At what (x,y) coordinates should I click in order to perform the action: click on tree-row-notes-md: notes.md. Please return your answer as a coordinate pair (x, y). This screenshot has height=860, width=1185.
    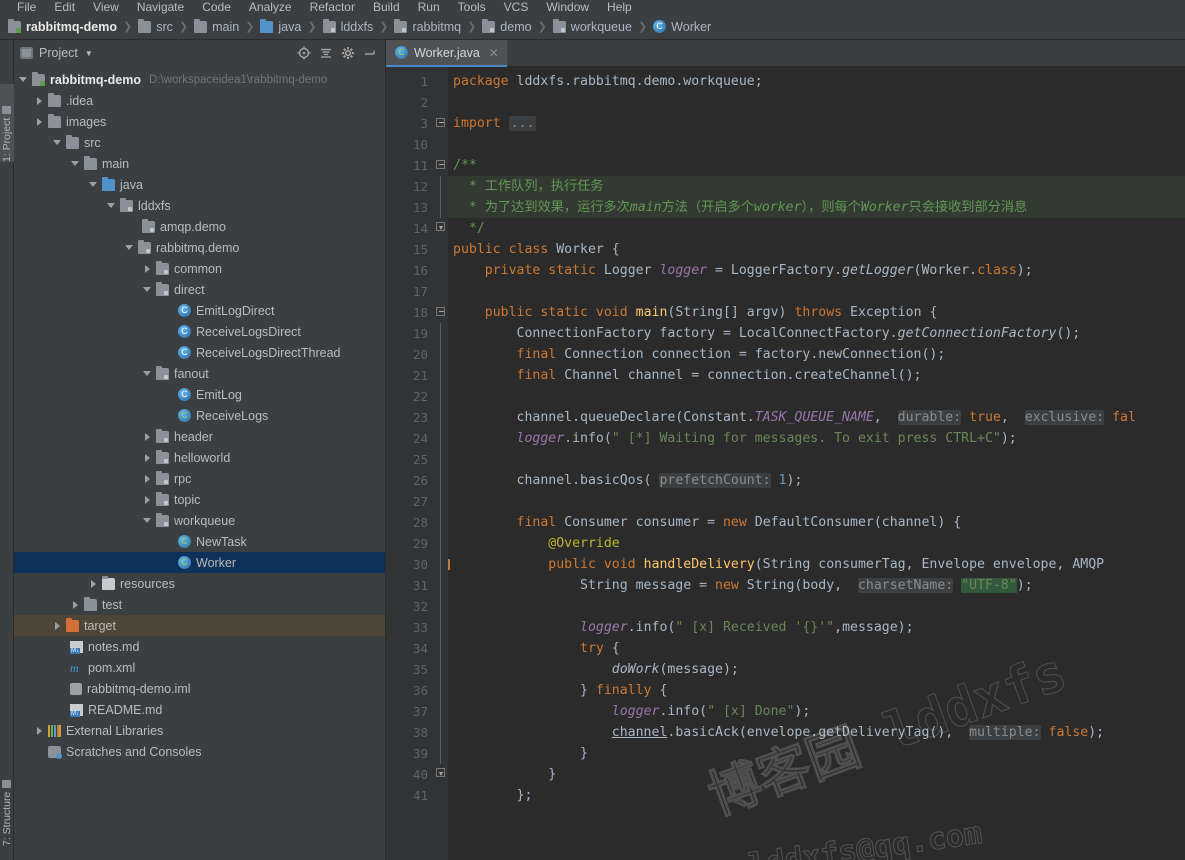
    Looking at the image, I should click on (199, 646).